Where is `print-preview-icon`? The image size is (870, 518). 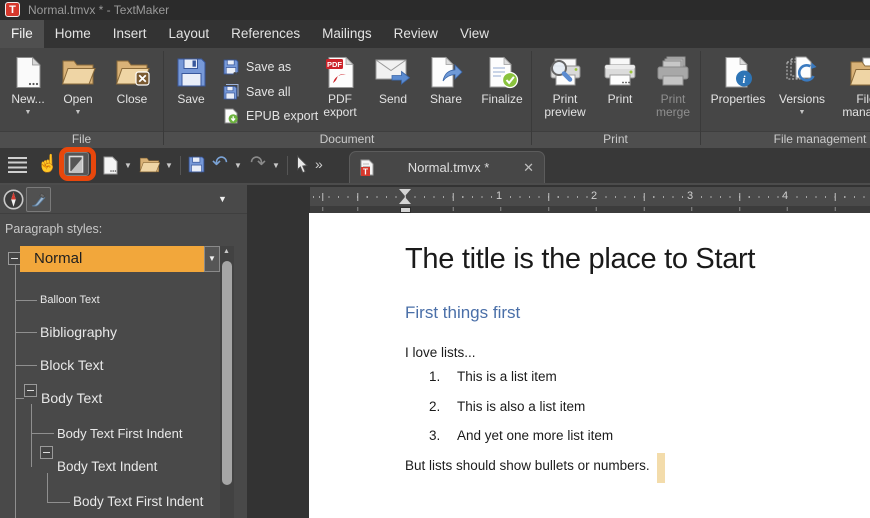 print-preview-icon is located at coordinates (565, 72).